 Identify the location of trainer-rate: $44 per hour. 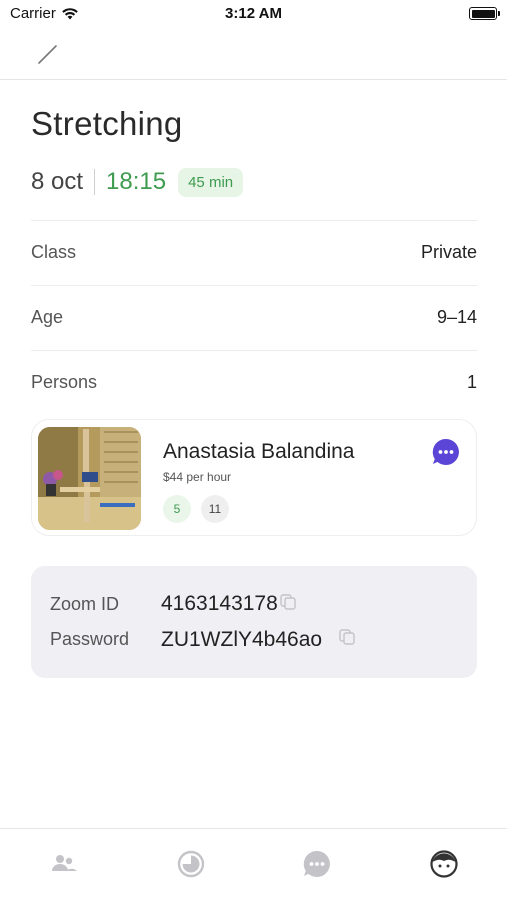
(197, 477).